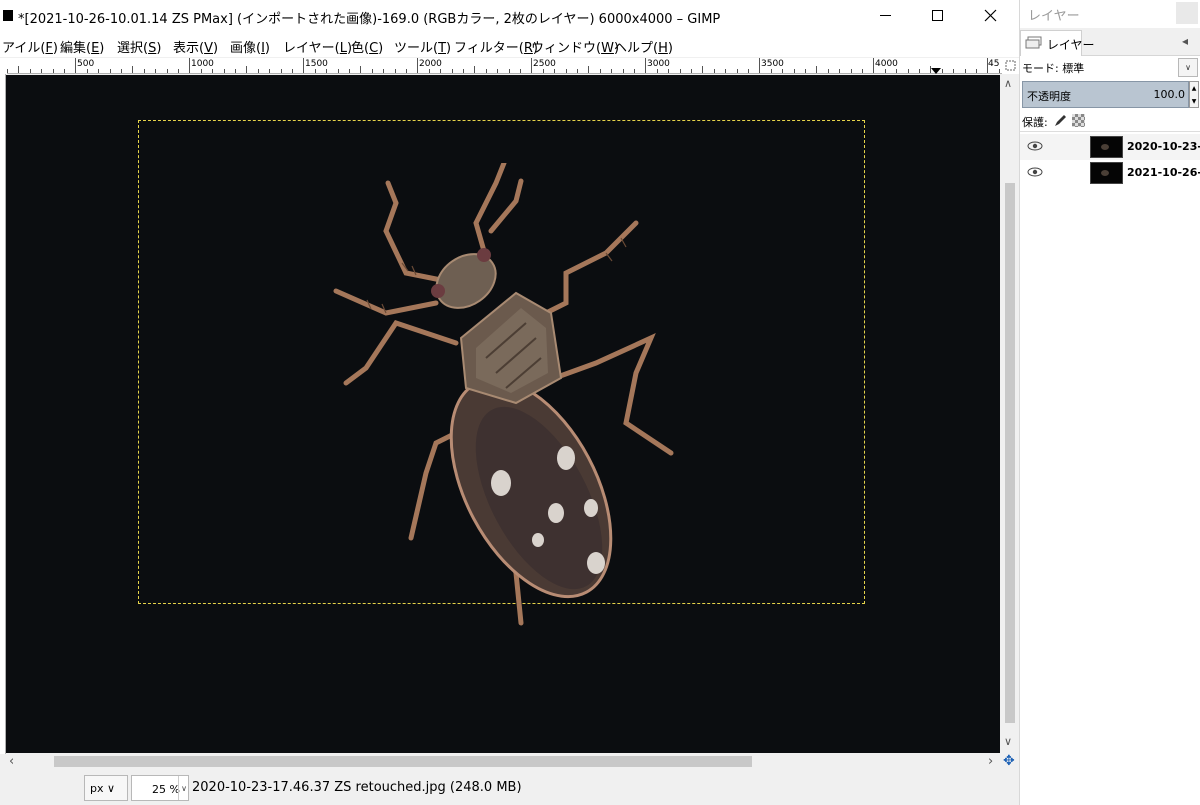 This screenshot has width=1200, height=805. I want to click on minimize-button, so click(885, 16).